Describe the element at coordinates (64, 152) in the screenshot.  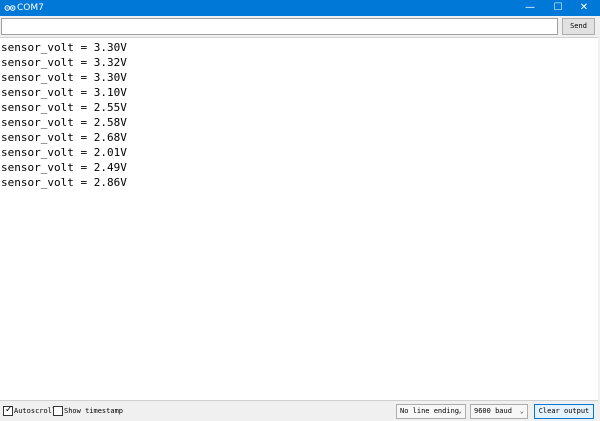
I see `output-line: sensor_volt = 2.01V` at that location.